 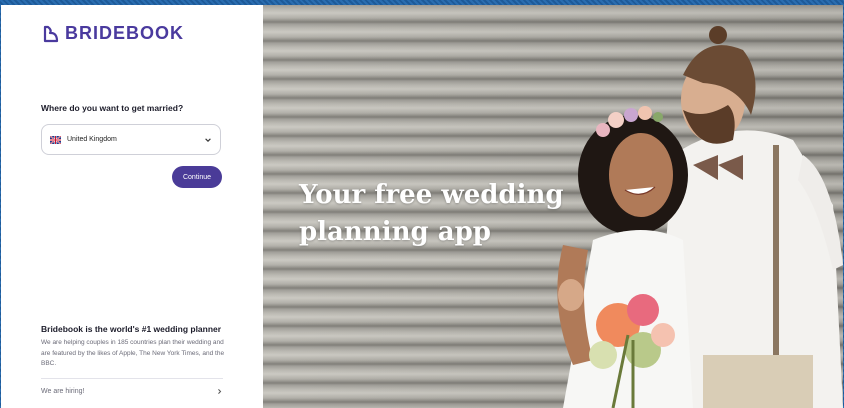 What do you see at coordinates (131, 139) in the screenshot?
I see `country-select: United Kingdom` at bounding box center [131, 139].